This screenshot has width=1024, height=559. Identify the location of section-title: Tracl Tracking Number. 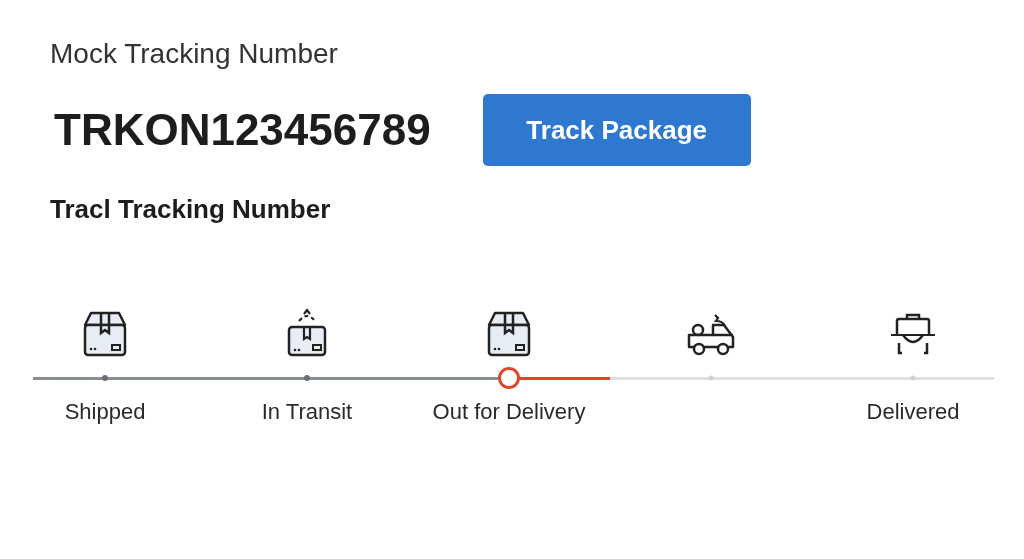
(190, 209).